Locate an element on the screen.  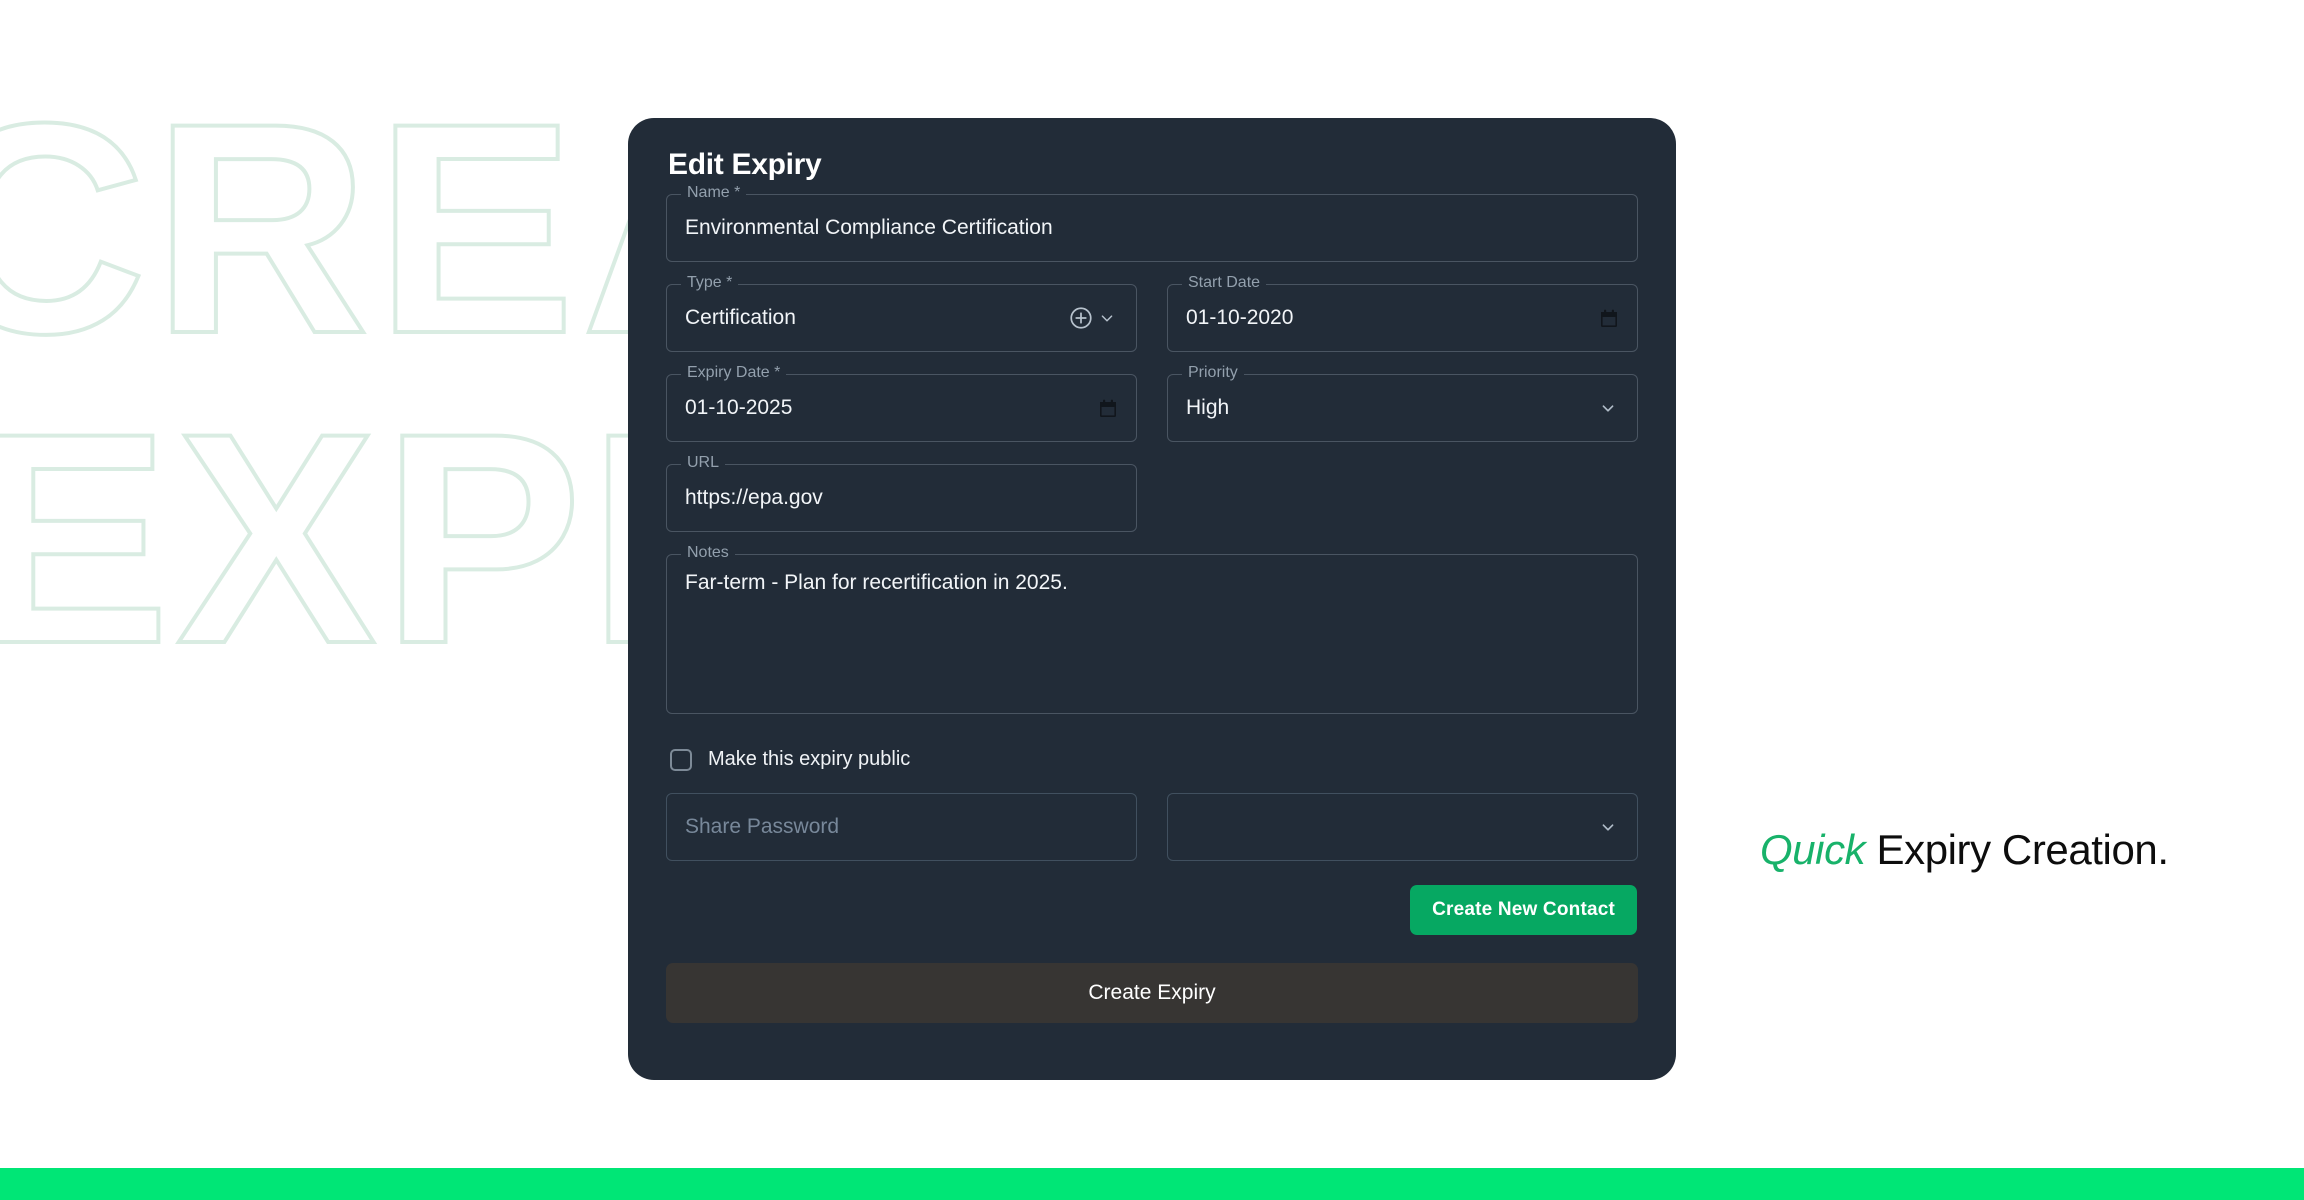
start-date-field: Start Date 01-10-2020 is located at coordinates (1402, 313).